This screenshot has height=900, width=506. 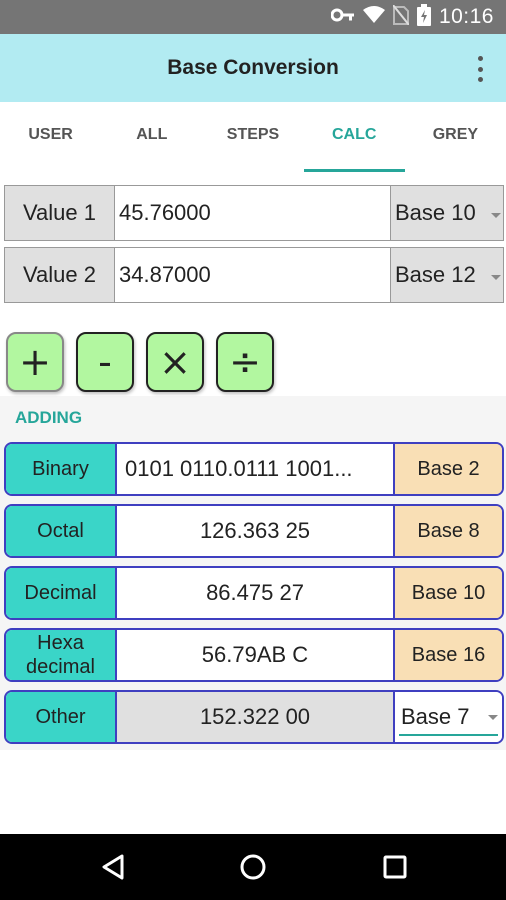 What do you see at coordinates (49, 417) in the screenshot?
I see `section-title: ADDING` at bounding box center [49, 417].